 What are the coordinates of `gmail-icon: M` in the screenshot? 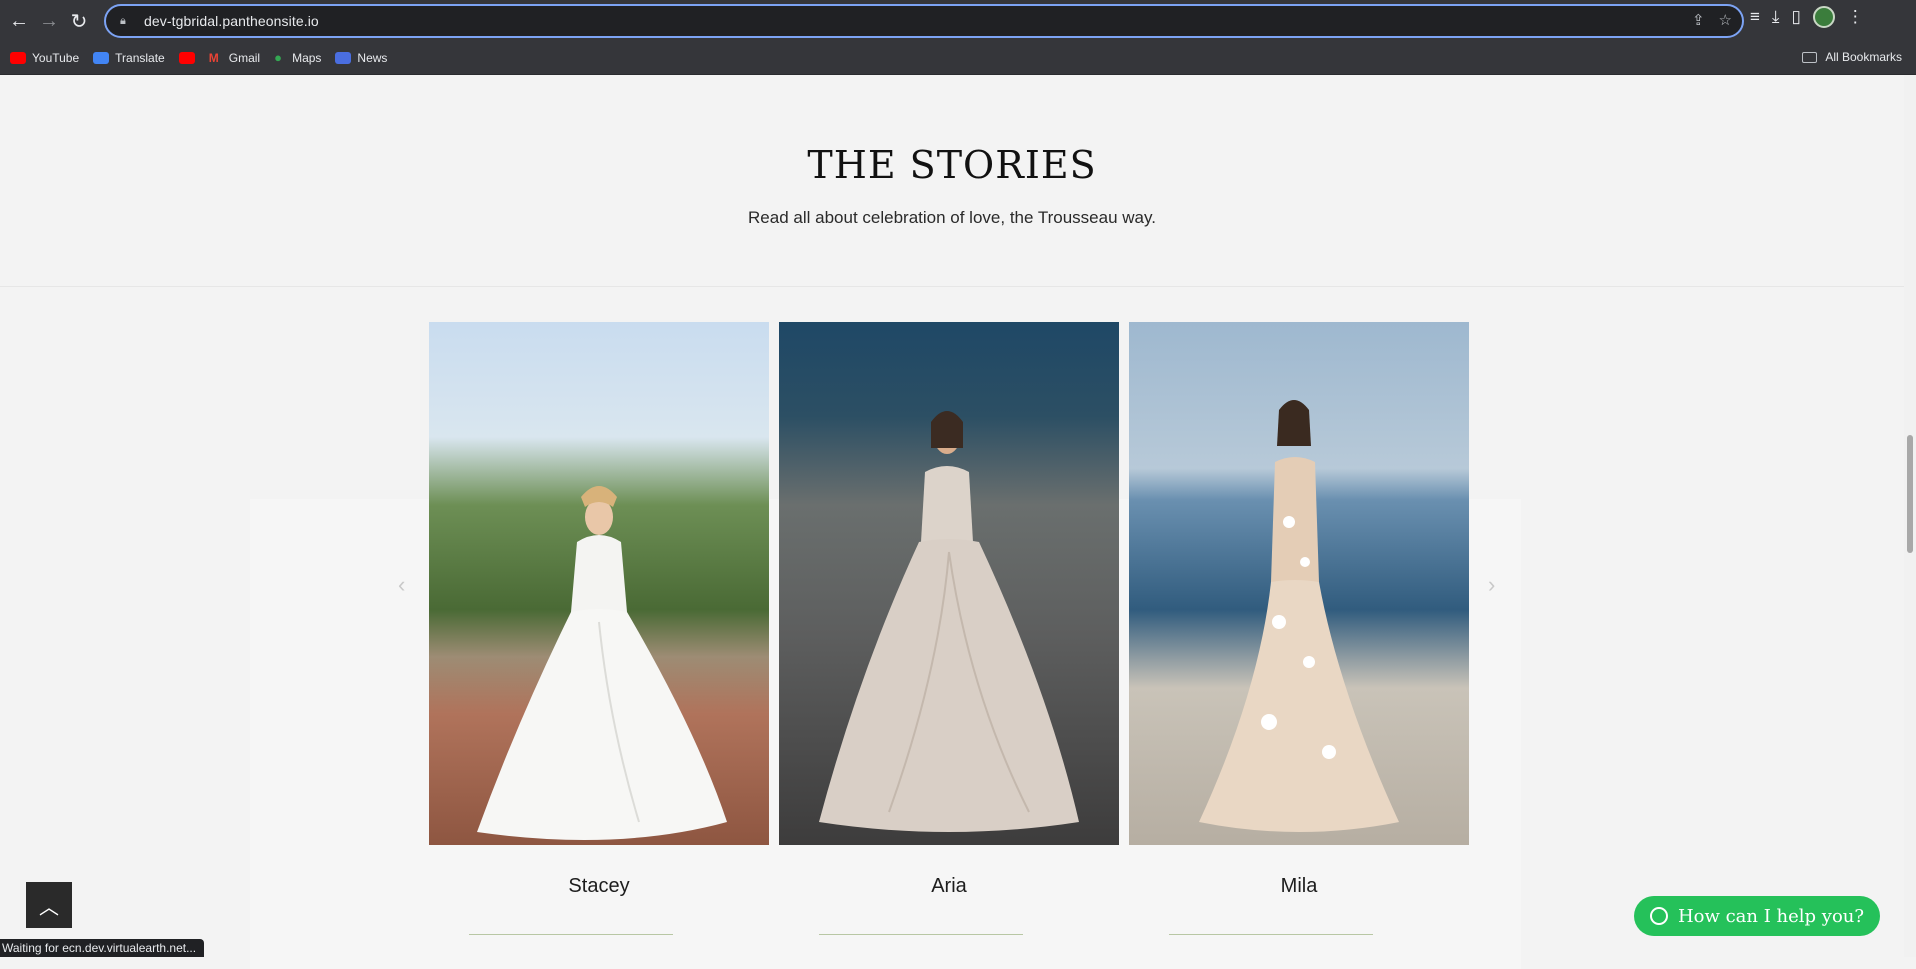 It's located at (213, 58).